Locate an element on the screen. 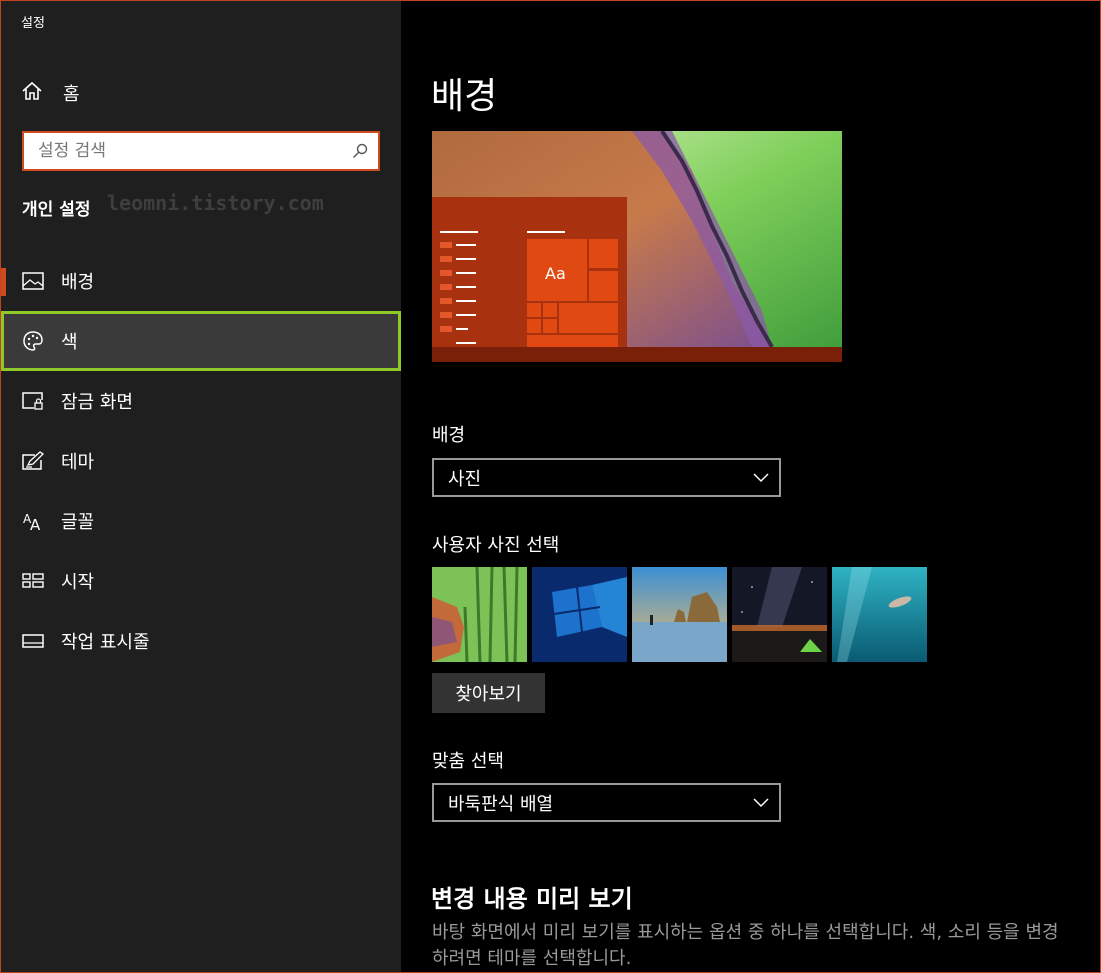 The width and height of the screenshot is (1101, 973). thumbnail-bamboo-forest is located at coordinates (479, 614).